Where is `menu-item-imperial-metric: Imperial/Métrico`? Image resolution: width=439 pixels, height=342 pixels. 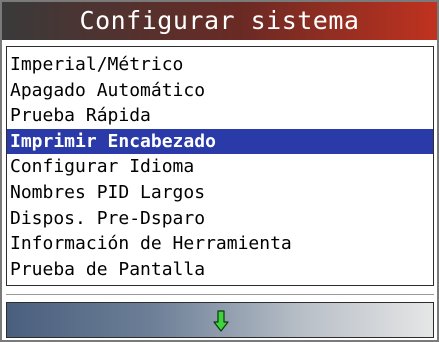 menu-item-imperial-metric: Imperial/Métrico is located at coordinates (220, 65).